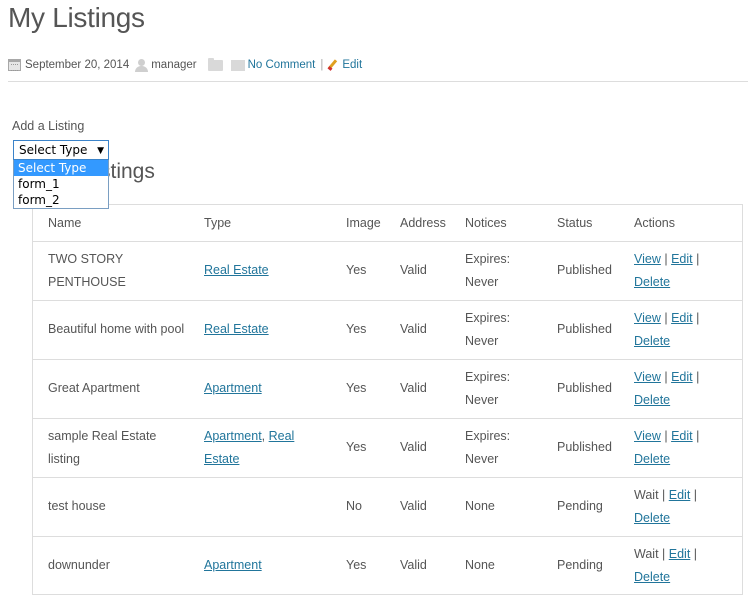 The image size is (748, 600). What do you see at coordinates (358, 223) in the screenshot?
I see `header-image: Image` at bounding box center [358, 223].